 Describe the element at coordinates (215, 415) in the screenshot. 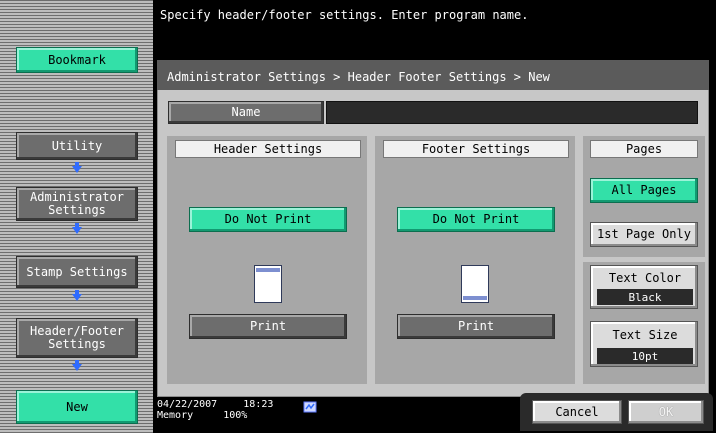

I see `status-line-2: Memory 100%` at that location.